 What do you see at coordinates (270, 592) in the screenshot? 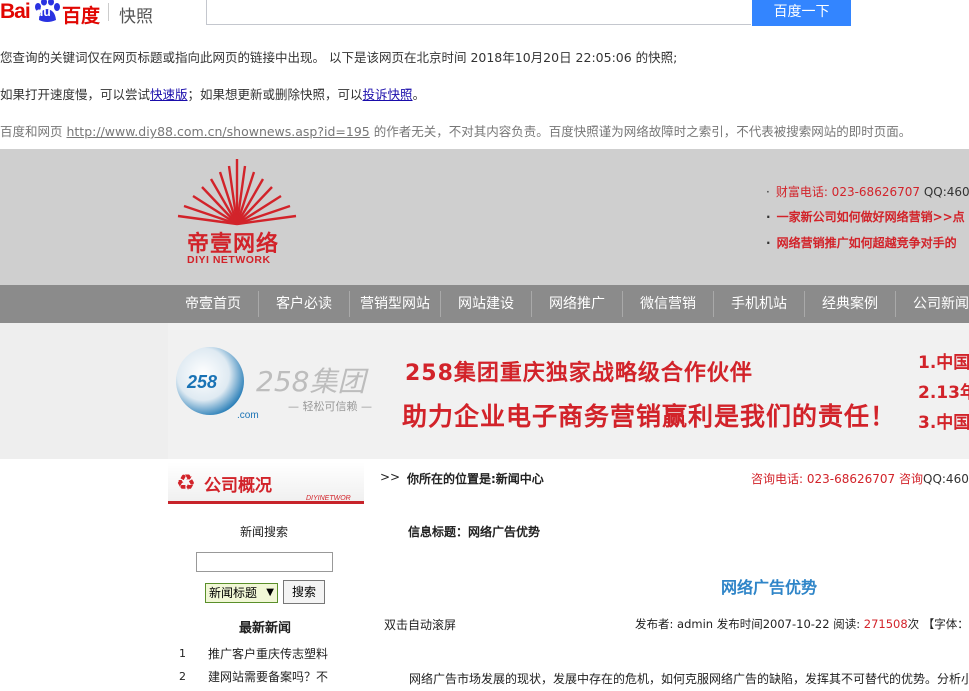
I see `dropdown-arrow-icon: ▼` at bounding box center [270, 592].